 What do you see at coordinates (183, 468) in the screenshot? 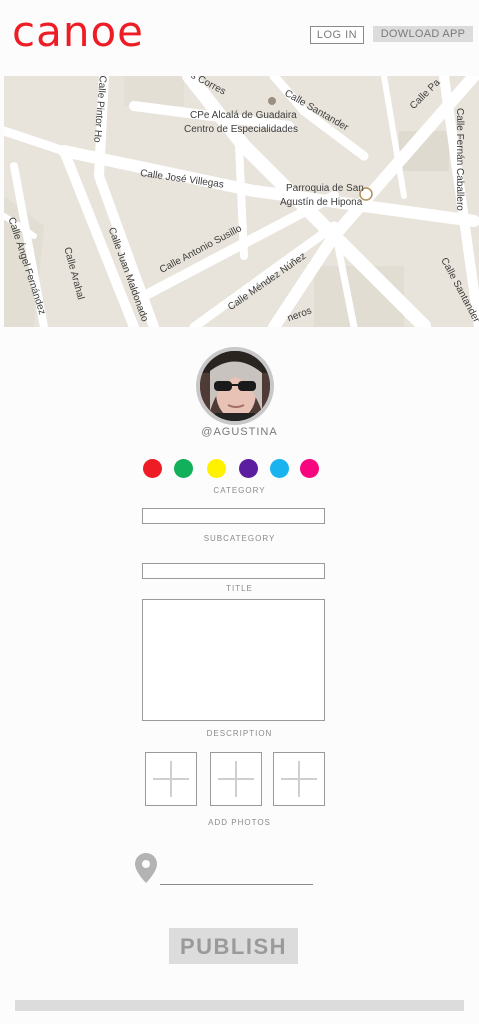
I see `category-green-dot` at bounding box center [183, 468].